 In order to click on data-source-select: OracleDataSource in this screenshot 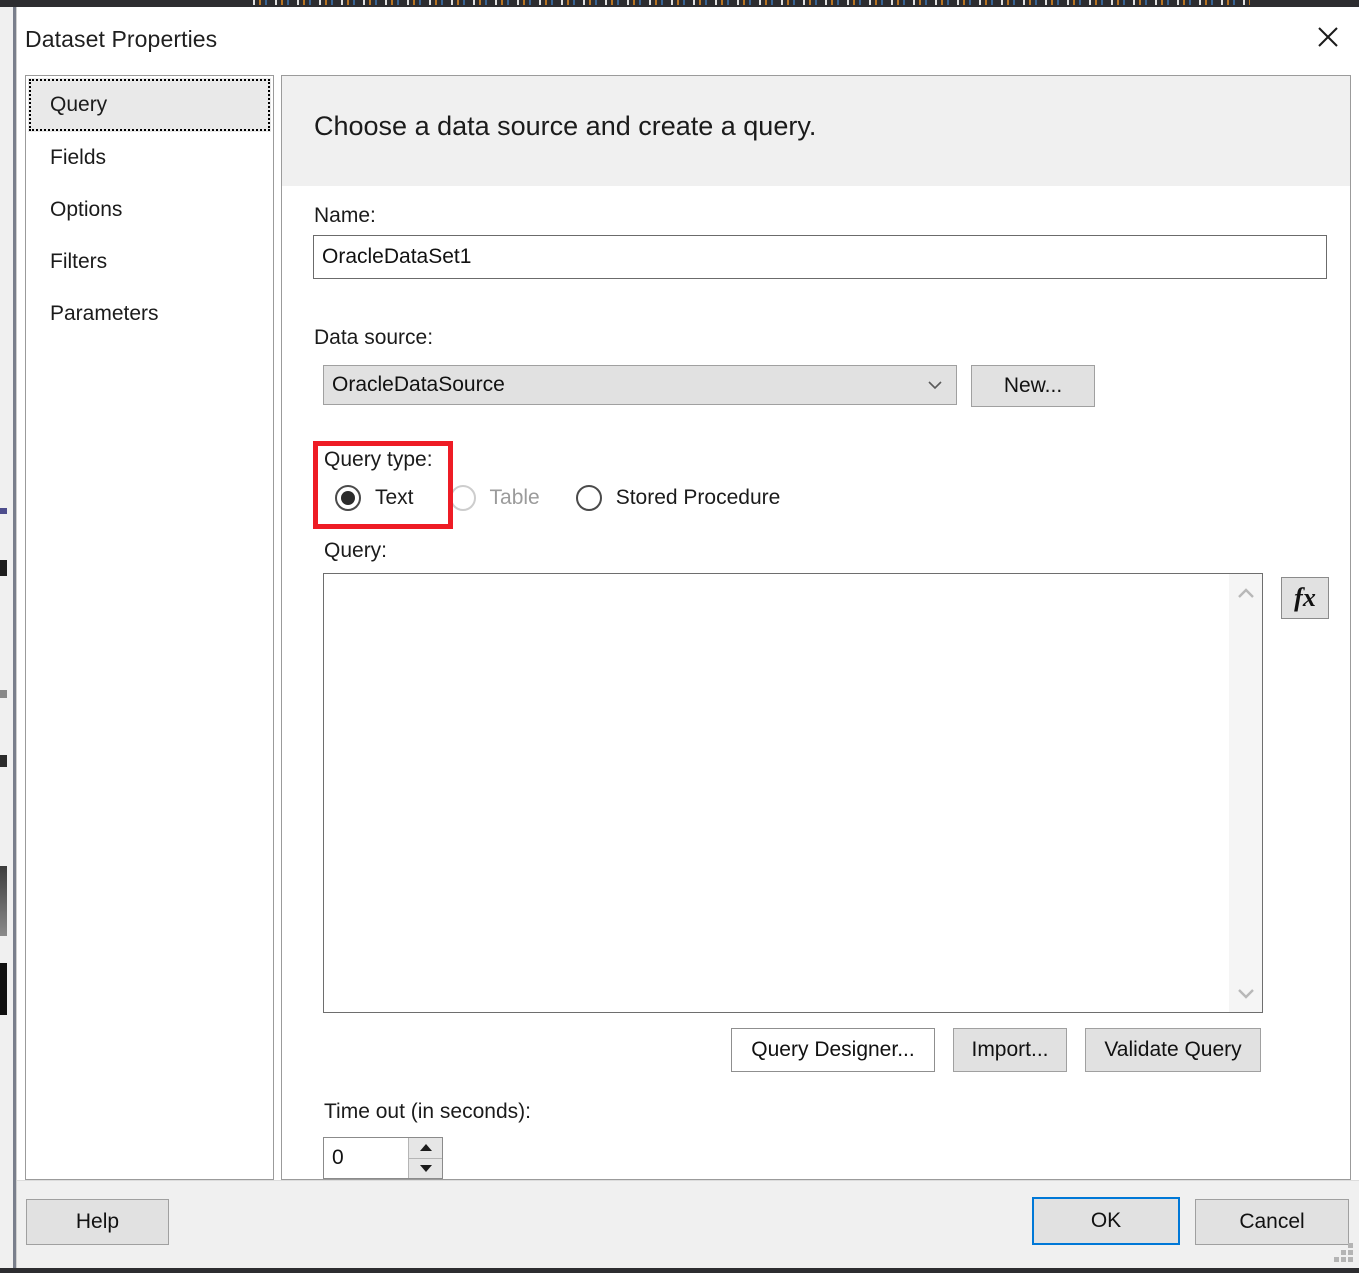, I will do `click(640, 385)`.